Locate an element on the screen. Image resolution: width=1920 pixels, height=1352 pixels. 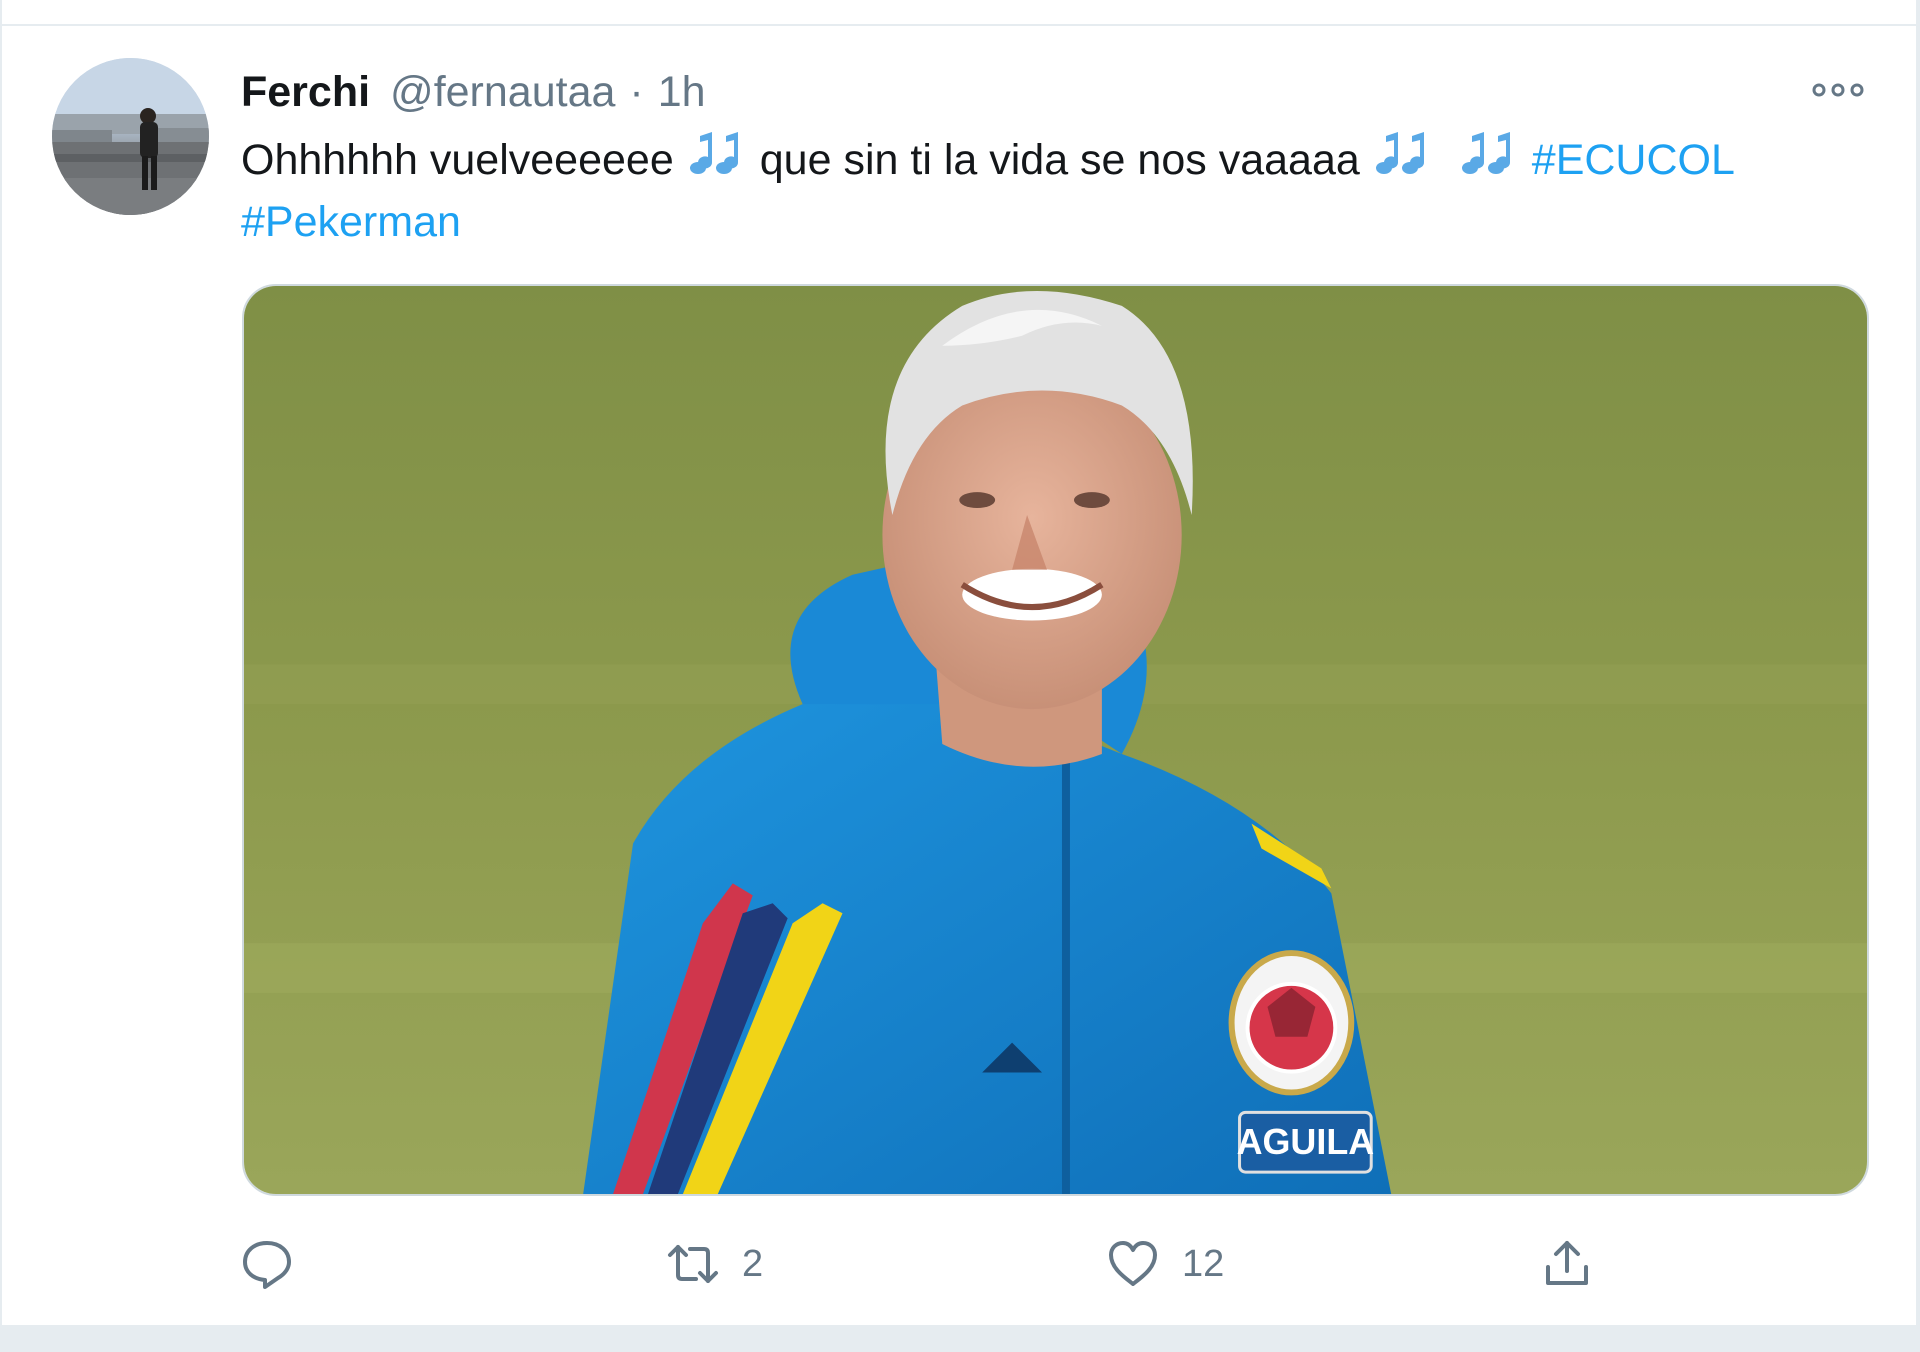
tweet-text-line-2: #Pekerman is located at coordinates (1061, 222).